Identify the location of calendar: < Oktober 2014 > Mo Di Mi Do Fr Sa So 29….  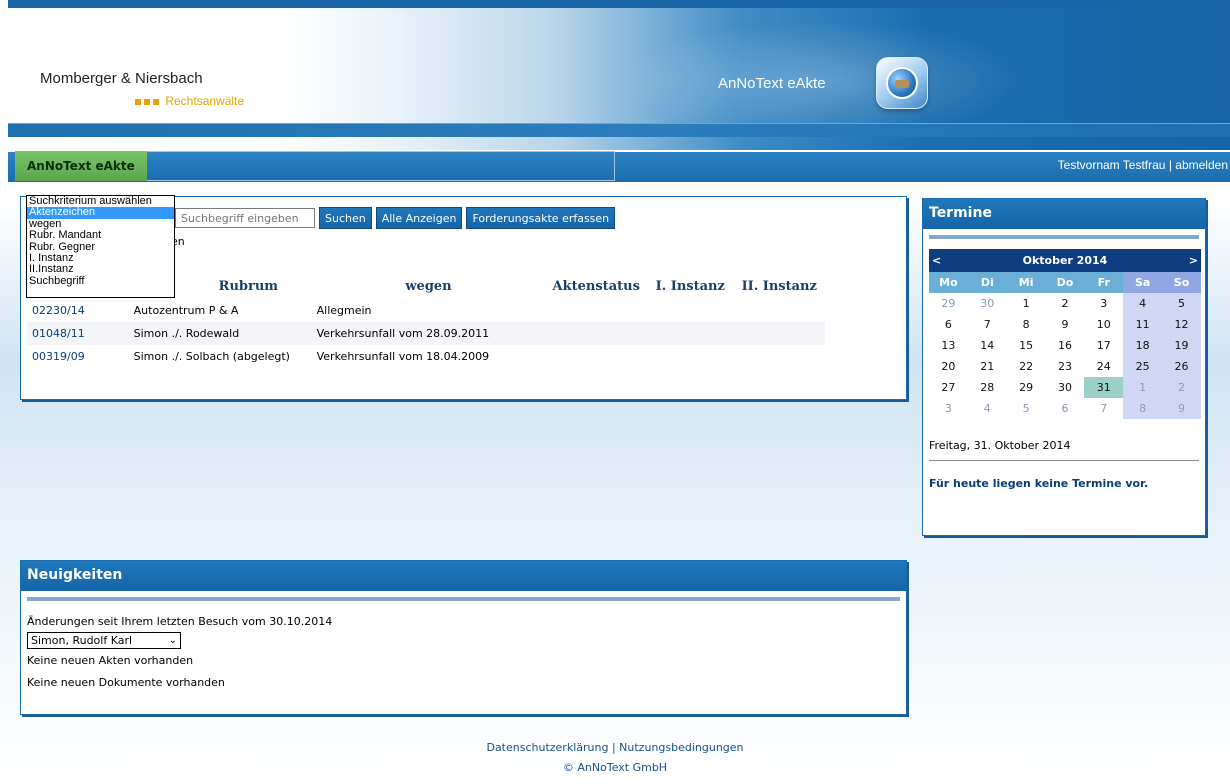
(1065, 334).